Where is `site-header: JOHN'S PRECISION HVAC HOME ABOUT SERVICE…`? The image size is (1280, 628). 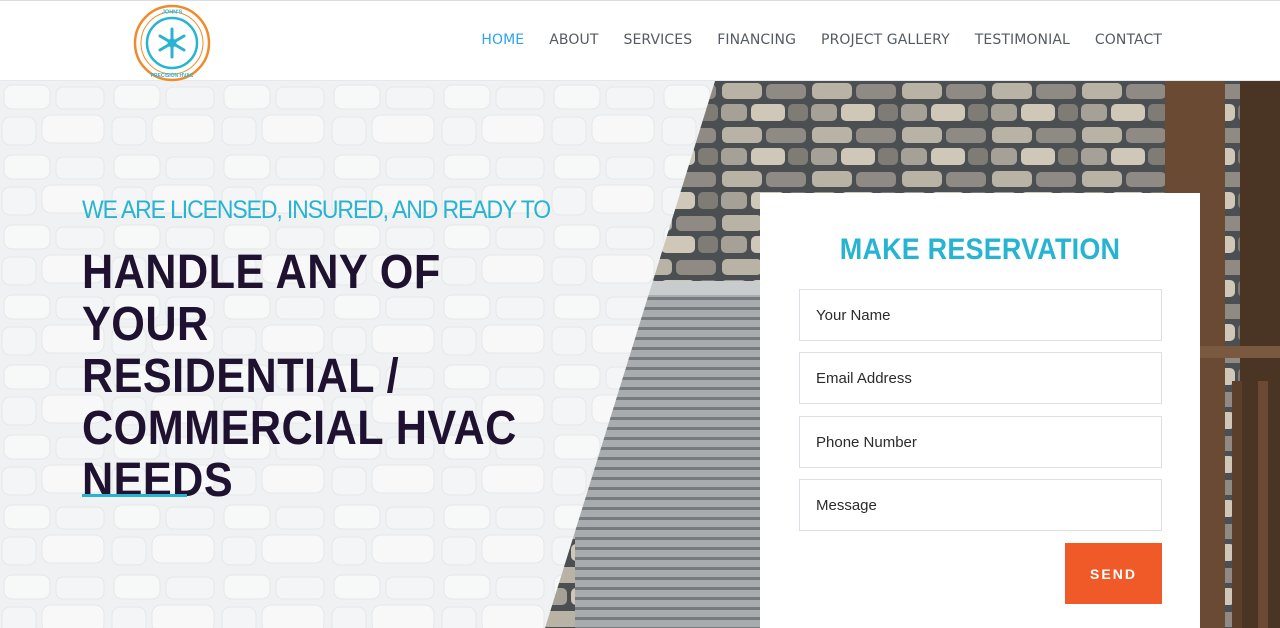 site-header: JOHN'S PRECISION HVAC HOME ABOUT SERVICE… is located at coordinates (640, 41).